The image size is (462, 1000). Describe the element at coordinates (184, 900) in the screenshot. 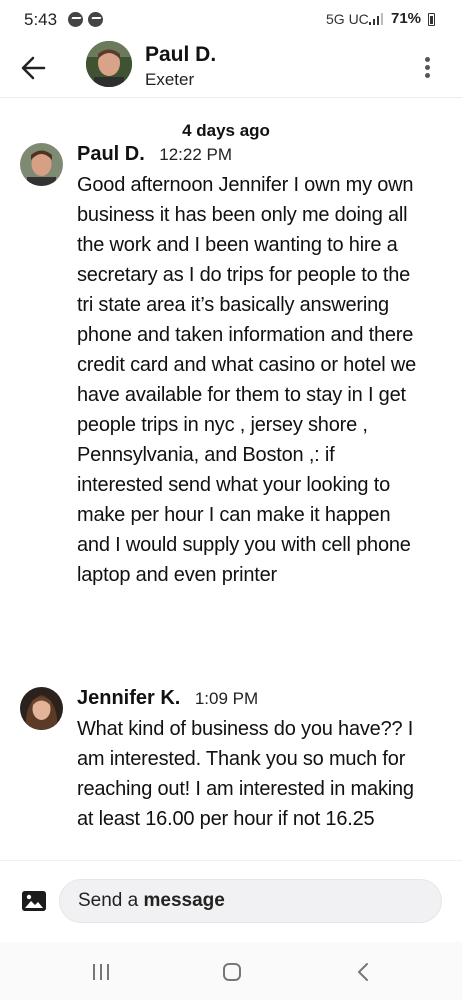

I see `input-placeholder-bold: message` at that location.